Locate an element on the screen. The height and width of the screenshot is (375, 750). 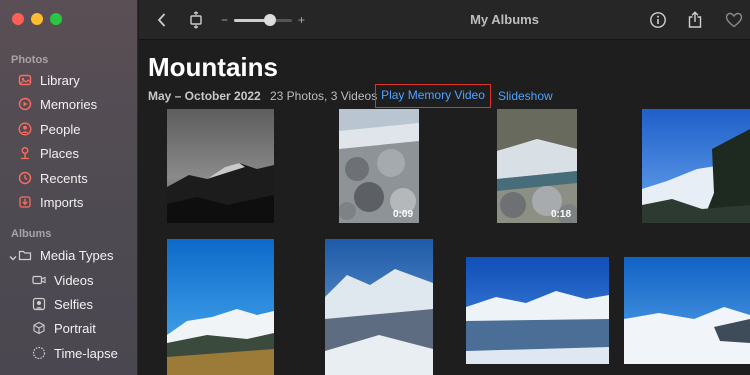
folder-icon is located at coordinates (25, 255).